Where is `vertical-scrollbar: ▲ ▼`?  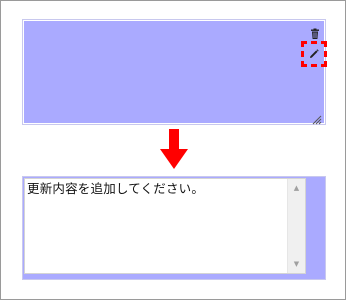 vertical-scrollbar: ▲ ▼ is located at coordinates (296, 226).